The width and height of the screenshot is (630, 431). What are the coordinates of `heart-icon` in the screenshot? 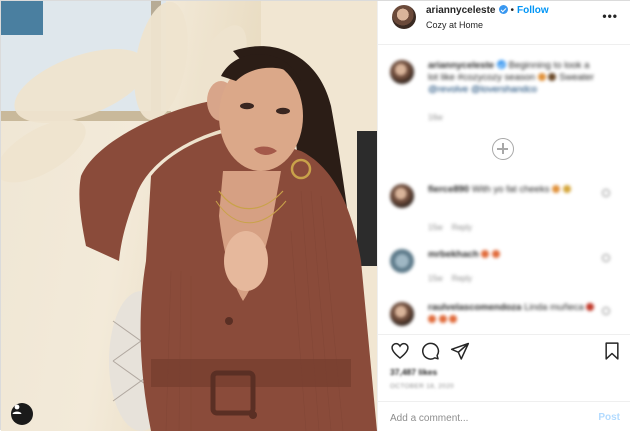 It's located at (400, 351).